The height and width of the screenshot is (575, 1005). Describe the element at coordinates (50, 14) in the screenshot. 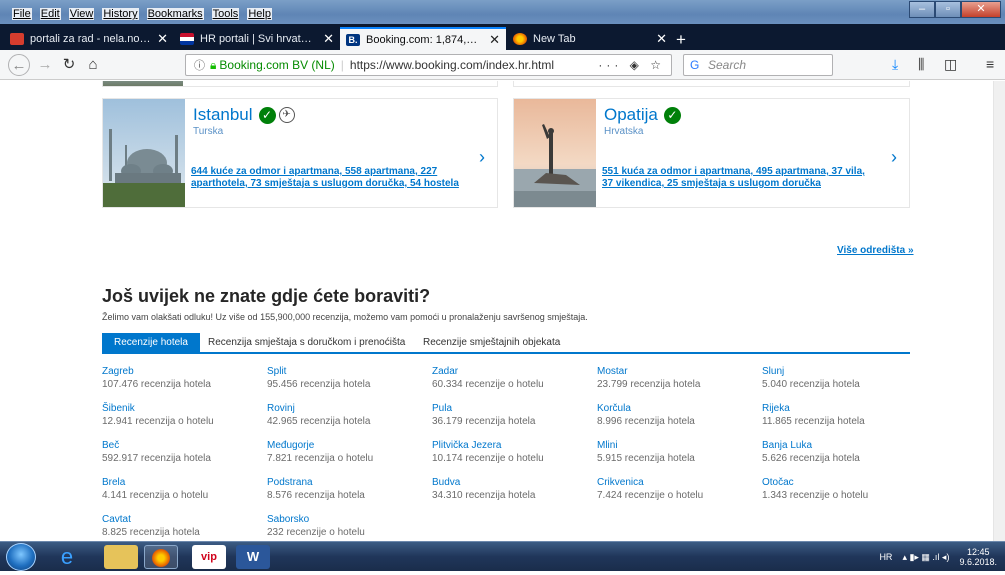

I see `menu-edit: Edit` at that location.